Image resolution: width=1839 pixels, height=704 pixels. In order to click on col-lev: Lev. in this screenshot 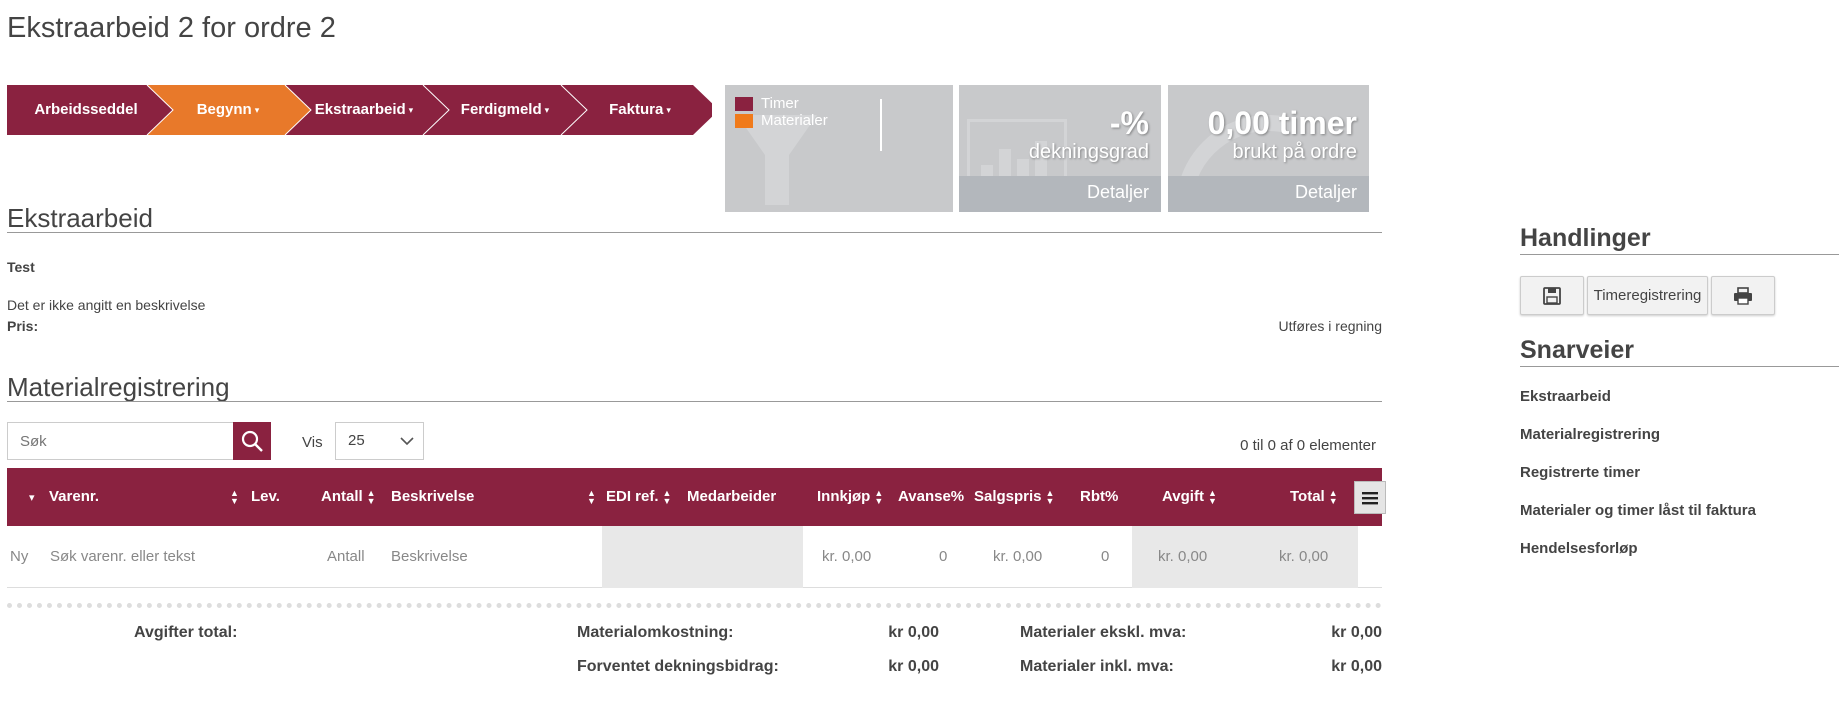, I will do `click(265, 497)`.